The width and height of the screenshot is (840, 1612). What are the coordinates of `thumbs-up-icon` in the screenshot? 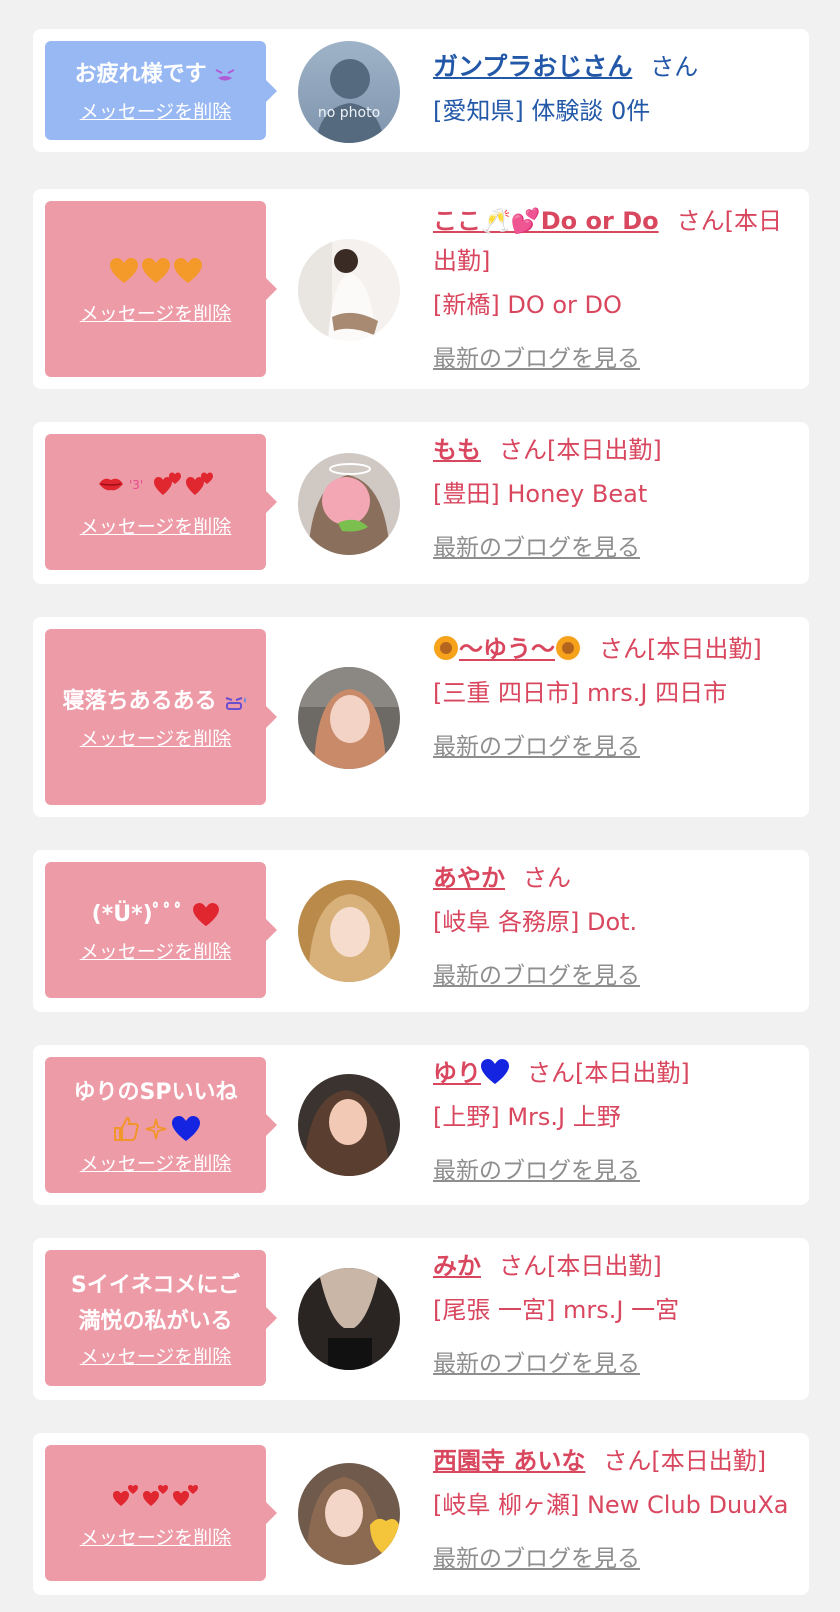 It's located at (126, 1128).